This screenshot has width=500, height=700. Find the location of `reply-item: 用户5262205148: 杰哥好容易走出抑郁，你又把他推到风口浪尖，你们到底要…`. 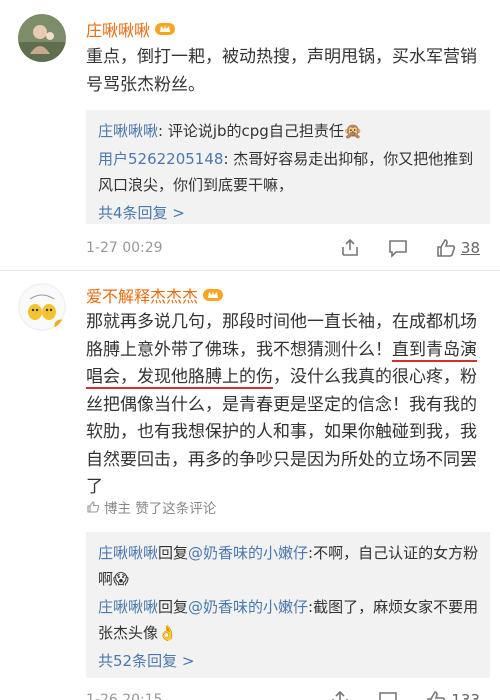

reply-item: 用户5262205148: 杰哥好容易走出抑郁，你又把他推到风口浪尖，你们到底要… is located at coordinates (289, 172).